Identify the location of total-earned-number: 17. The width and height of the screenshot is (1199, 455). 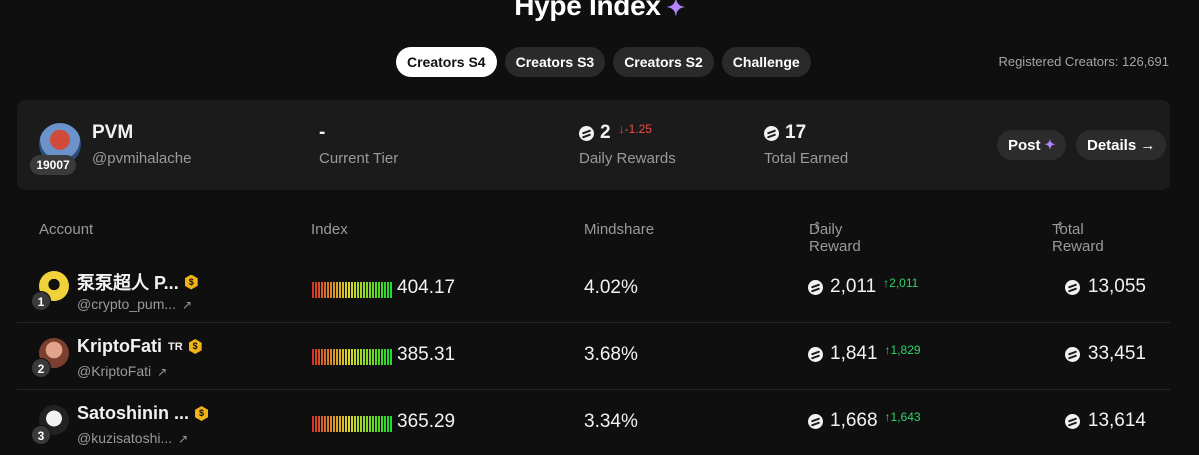
(796, 132).